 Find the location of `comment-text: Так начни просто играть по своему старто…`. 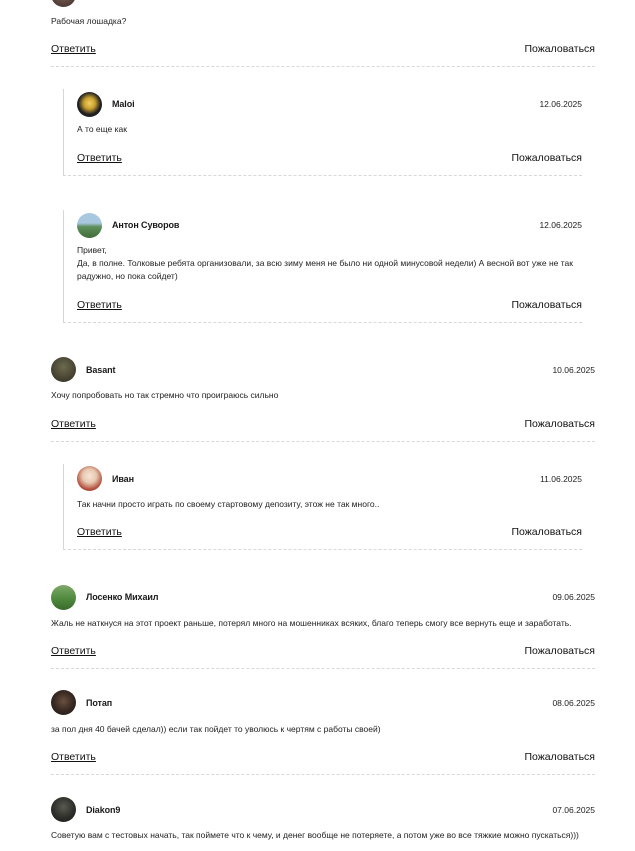

comment-text: Так начни просто играть по своему старто… is located at coordinates (228, 504).